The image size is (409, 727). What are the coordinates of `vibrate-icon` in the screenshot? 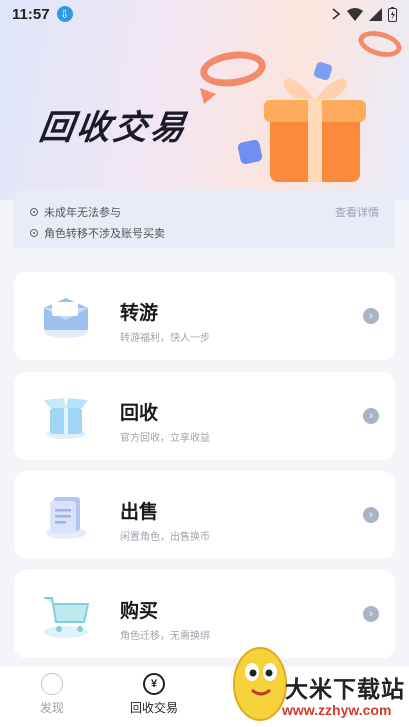 It's located at (336, 14).